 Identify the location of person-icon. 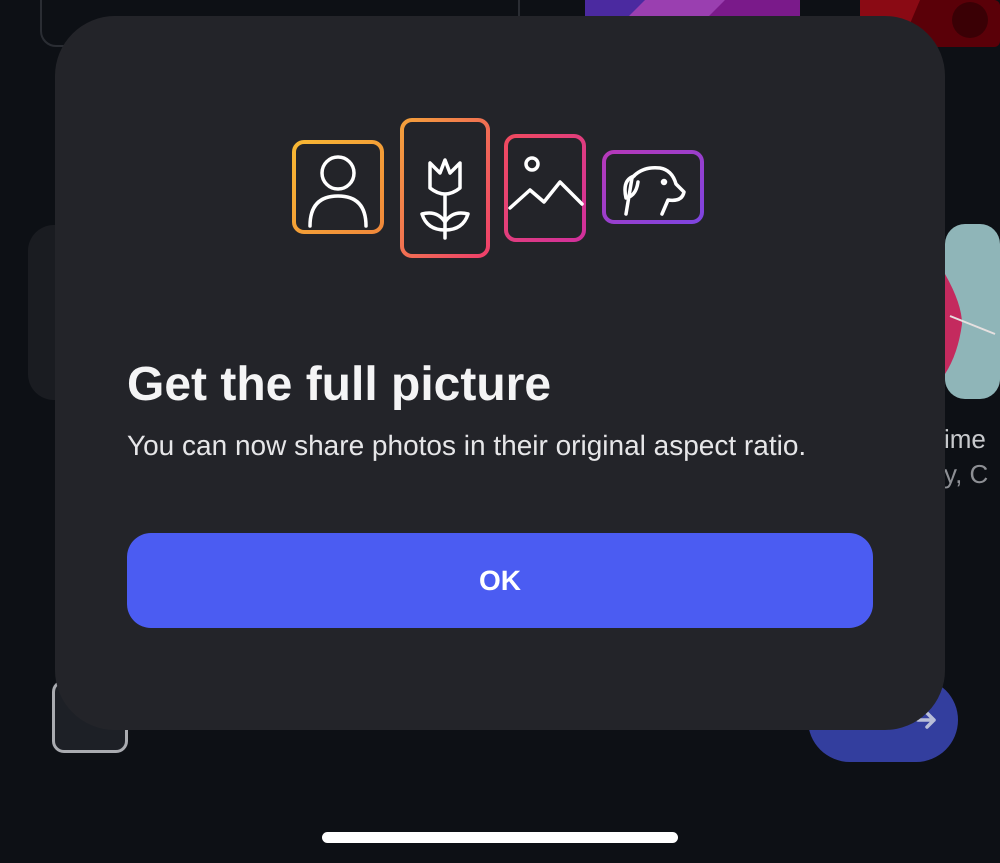
(338, 187).